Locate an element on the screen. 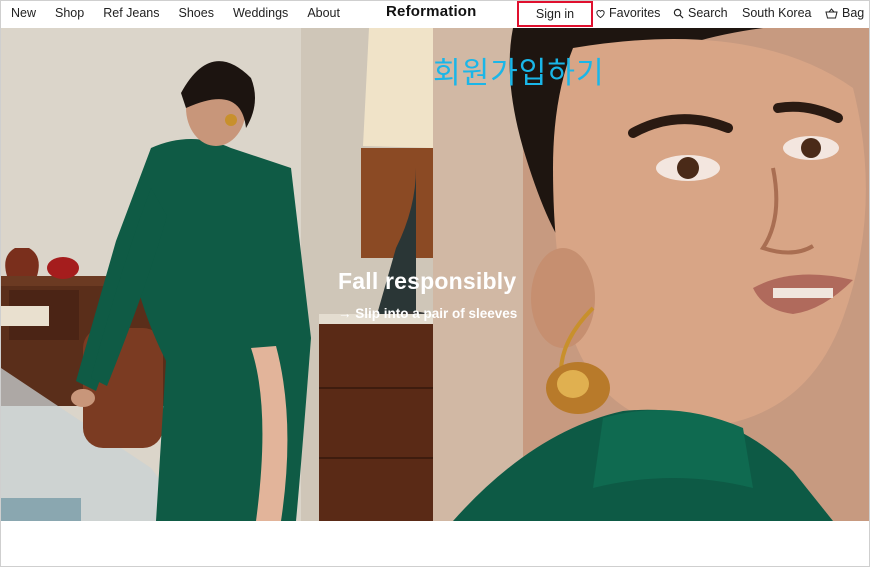 The height and width of the screenshot is (567, 870). sign-in-label: Sign in is located at coordinates (555, 14).